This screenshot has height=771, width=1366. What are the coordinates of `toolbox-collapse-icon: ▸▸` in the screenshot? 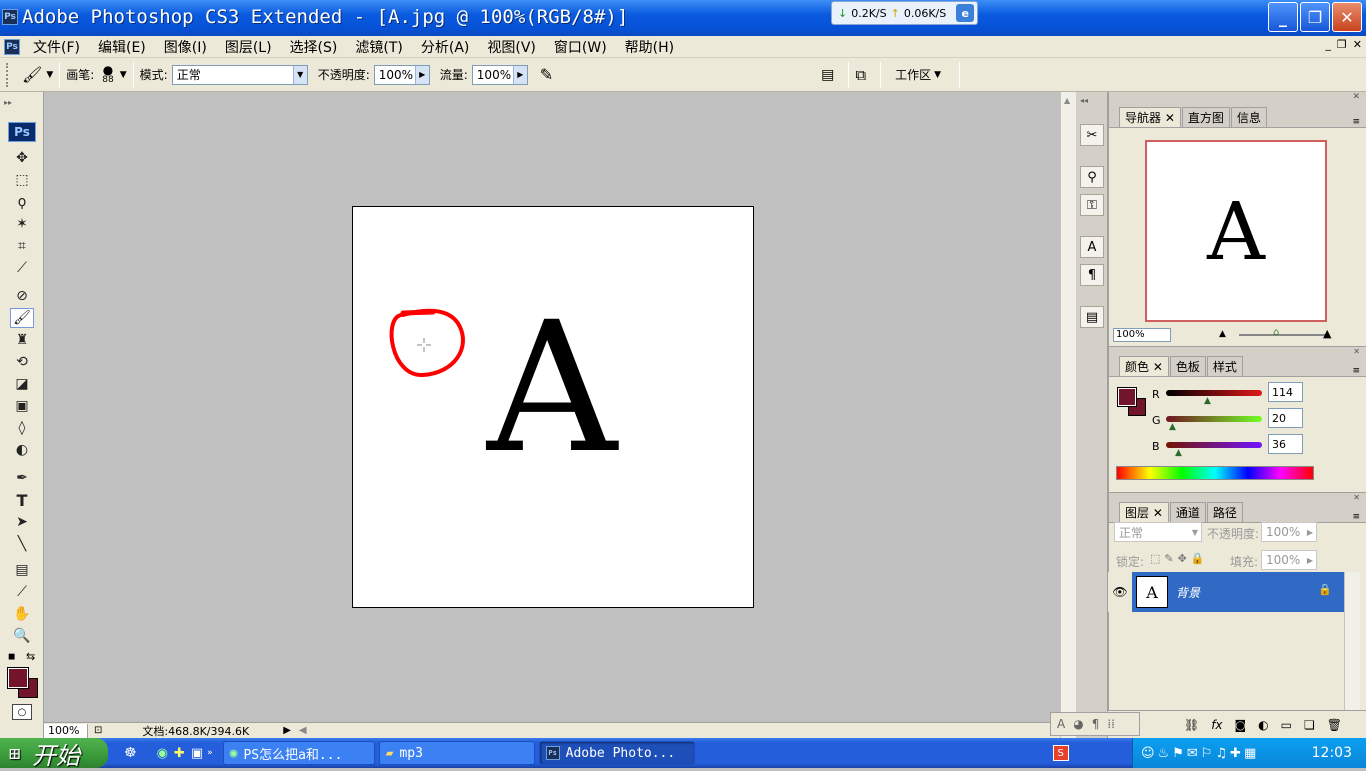 It's located at (8, 102).